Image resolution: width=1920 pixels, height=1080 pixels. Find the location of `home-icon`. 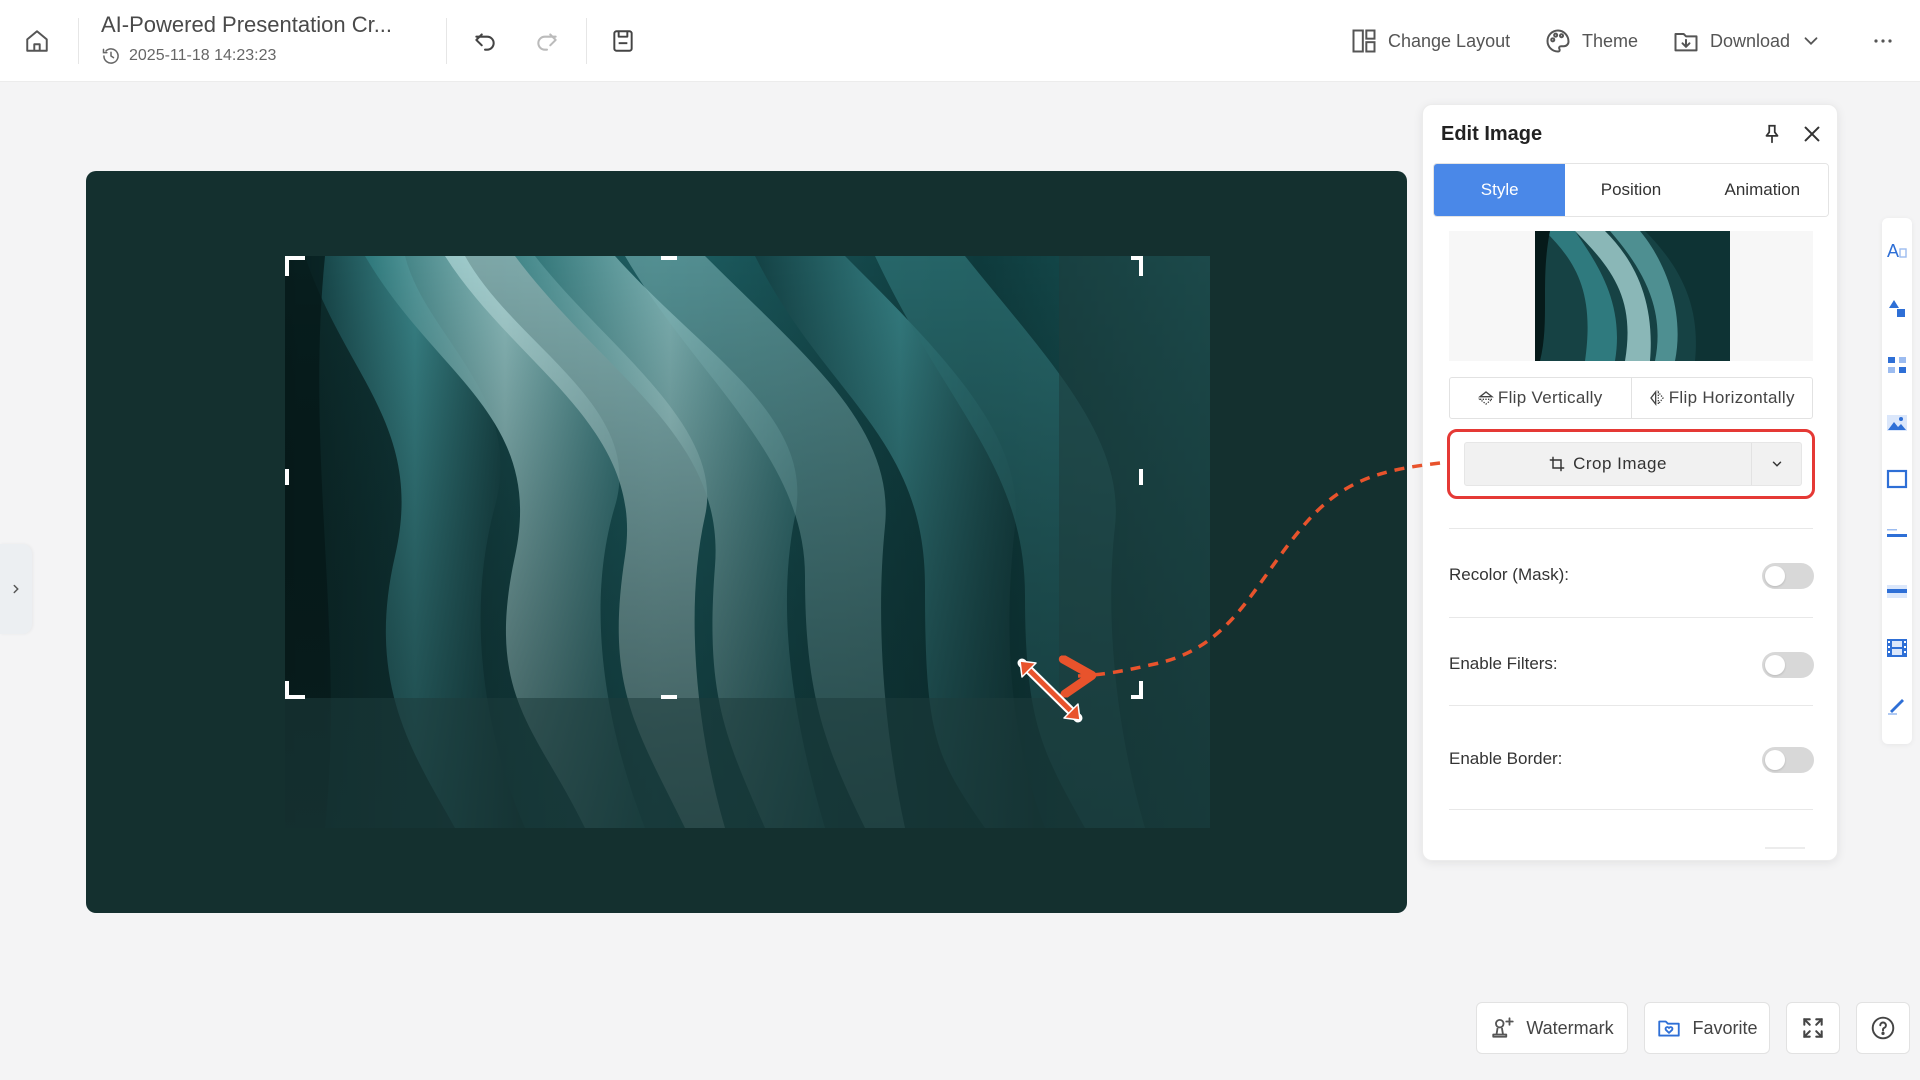

home-icon is located at coordinates (37, 41).